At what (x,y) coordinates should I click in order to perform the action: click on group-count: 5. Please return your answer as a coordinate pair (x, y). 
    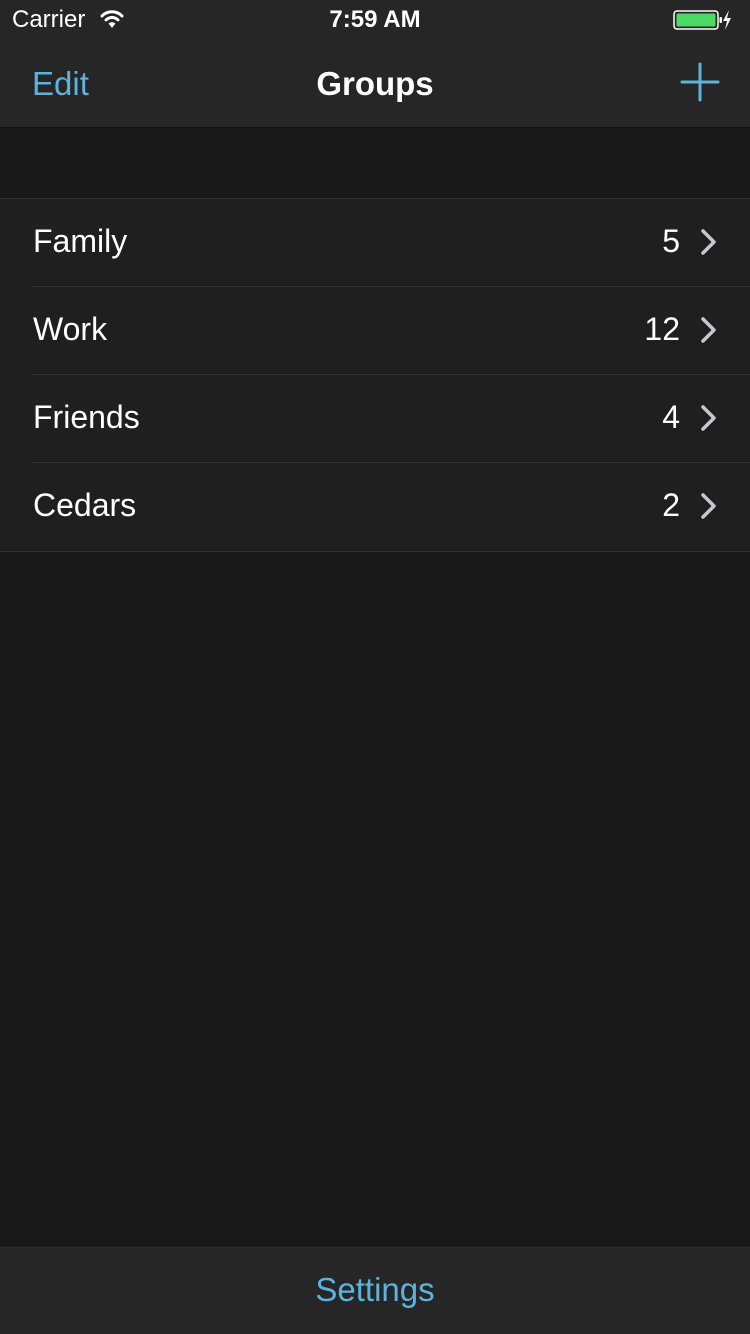
    Looking at the image, I should click on (671, 241).